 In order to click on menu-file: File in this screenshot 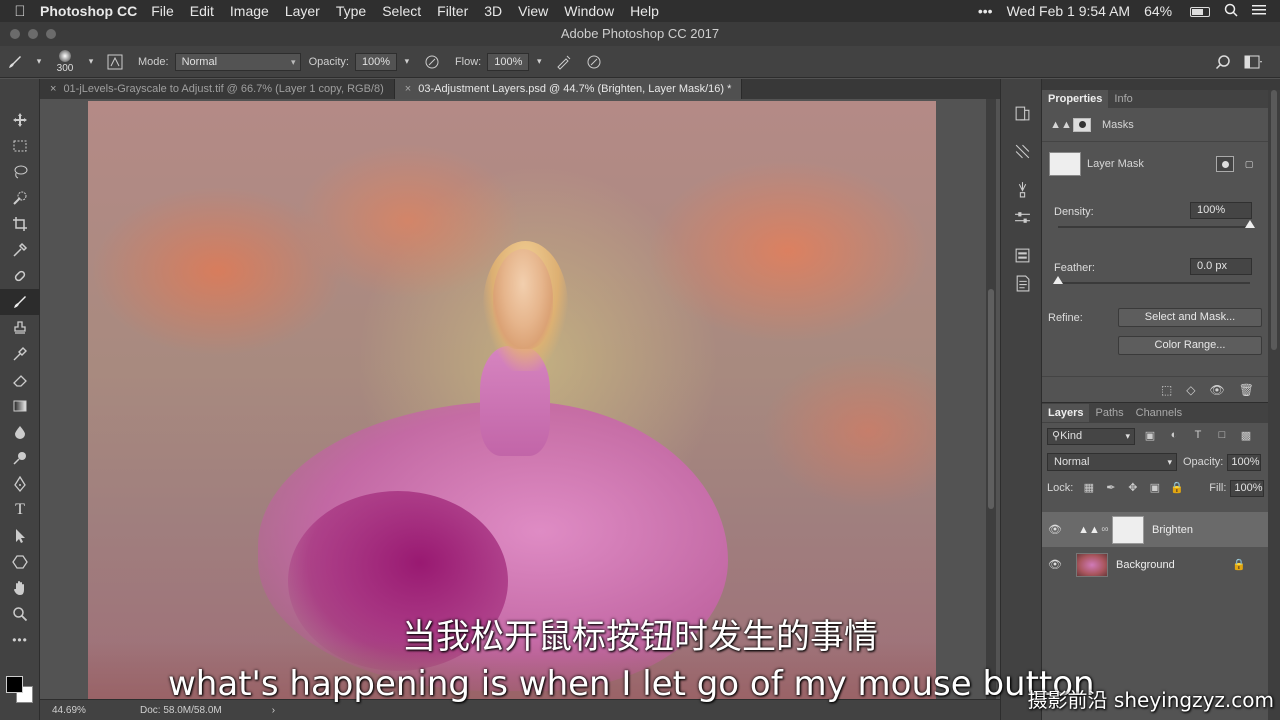, I will do `click(162, 11)`.